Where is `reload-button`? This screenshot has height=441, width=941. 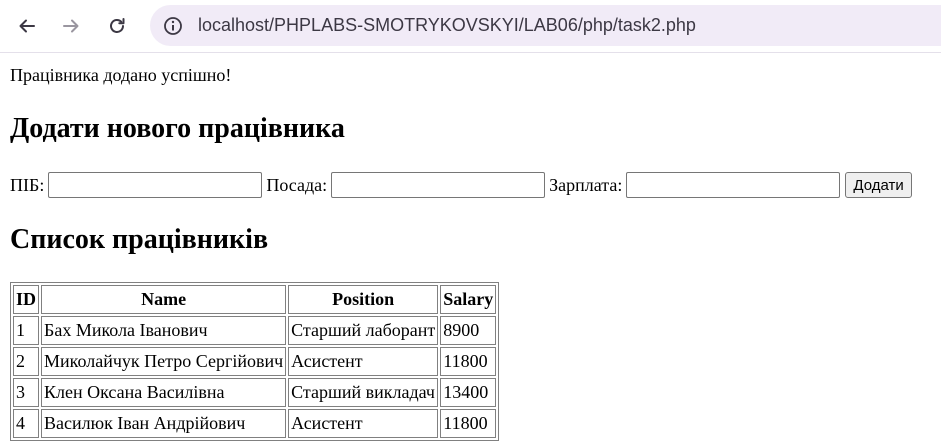
reload-button is located at coordinates (117, 26).